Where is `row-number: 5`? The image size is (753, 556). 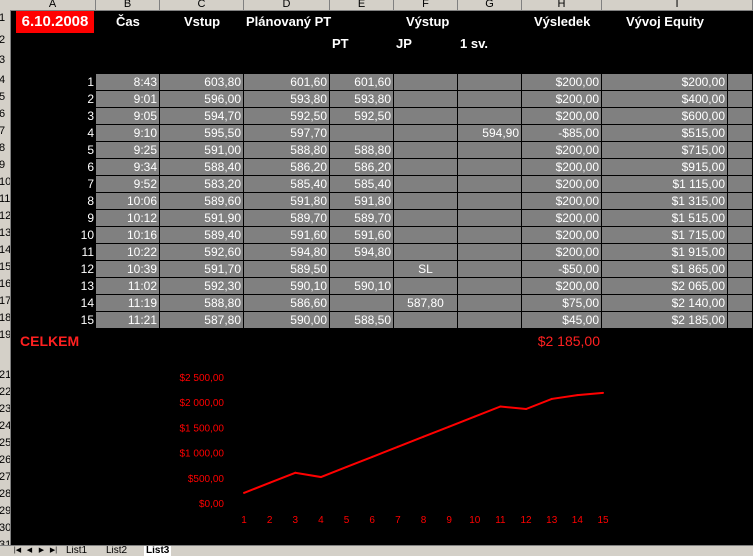 row-number: 5 is located at coordinates (5, 97).